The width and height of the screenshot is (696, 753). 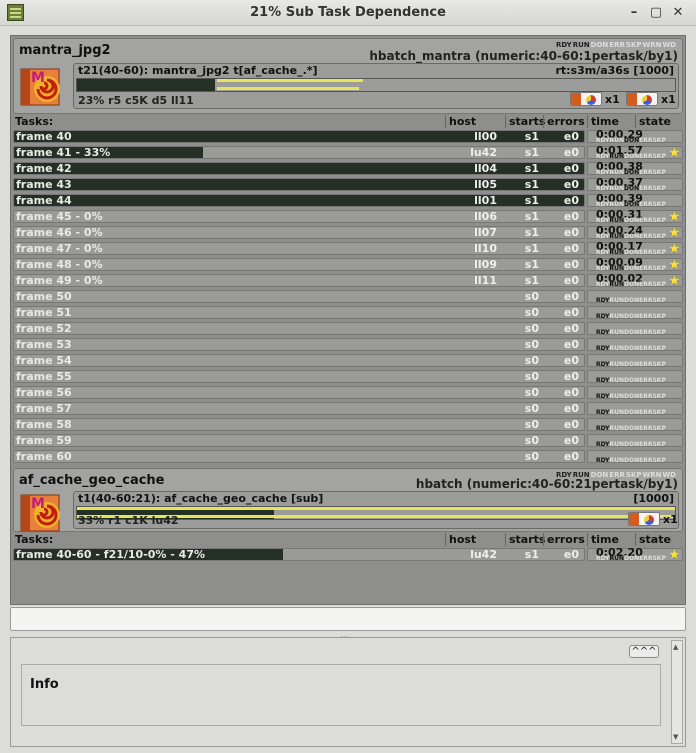 I want to click on service-count: x1, so click(x=612, y=99).